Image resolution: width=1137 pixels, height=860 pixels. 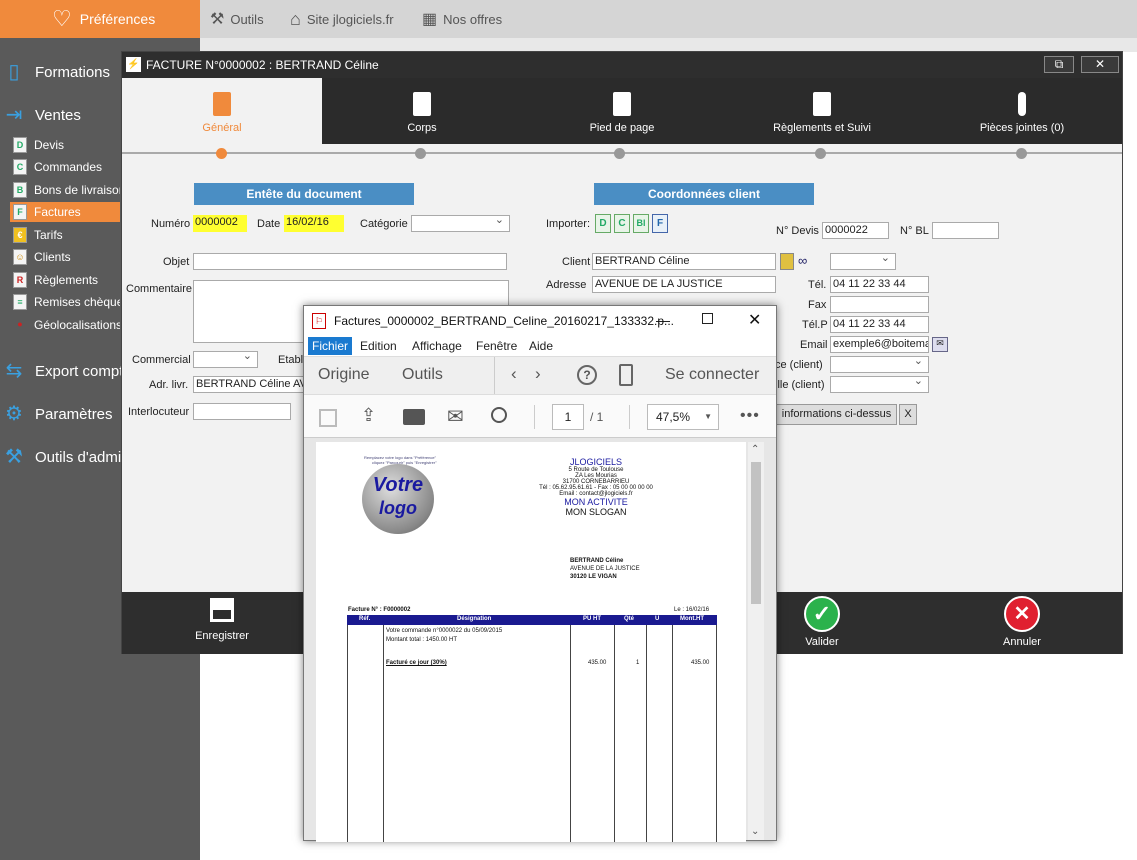 What do you see at coordinates (330, 346) in the screenshot?
I see `menu-fichier: Fichier` at bounding box center [330, 346].